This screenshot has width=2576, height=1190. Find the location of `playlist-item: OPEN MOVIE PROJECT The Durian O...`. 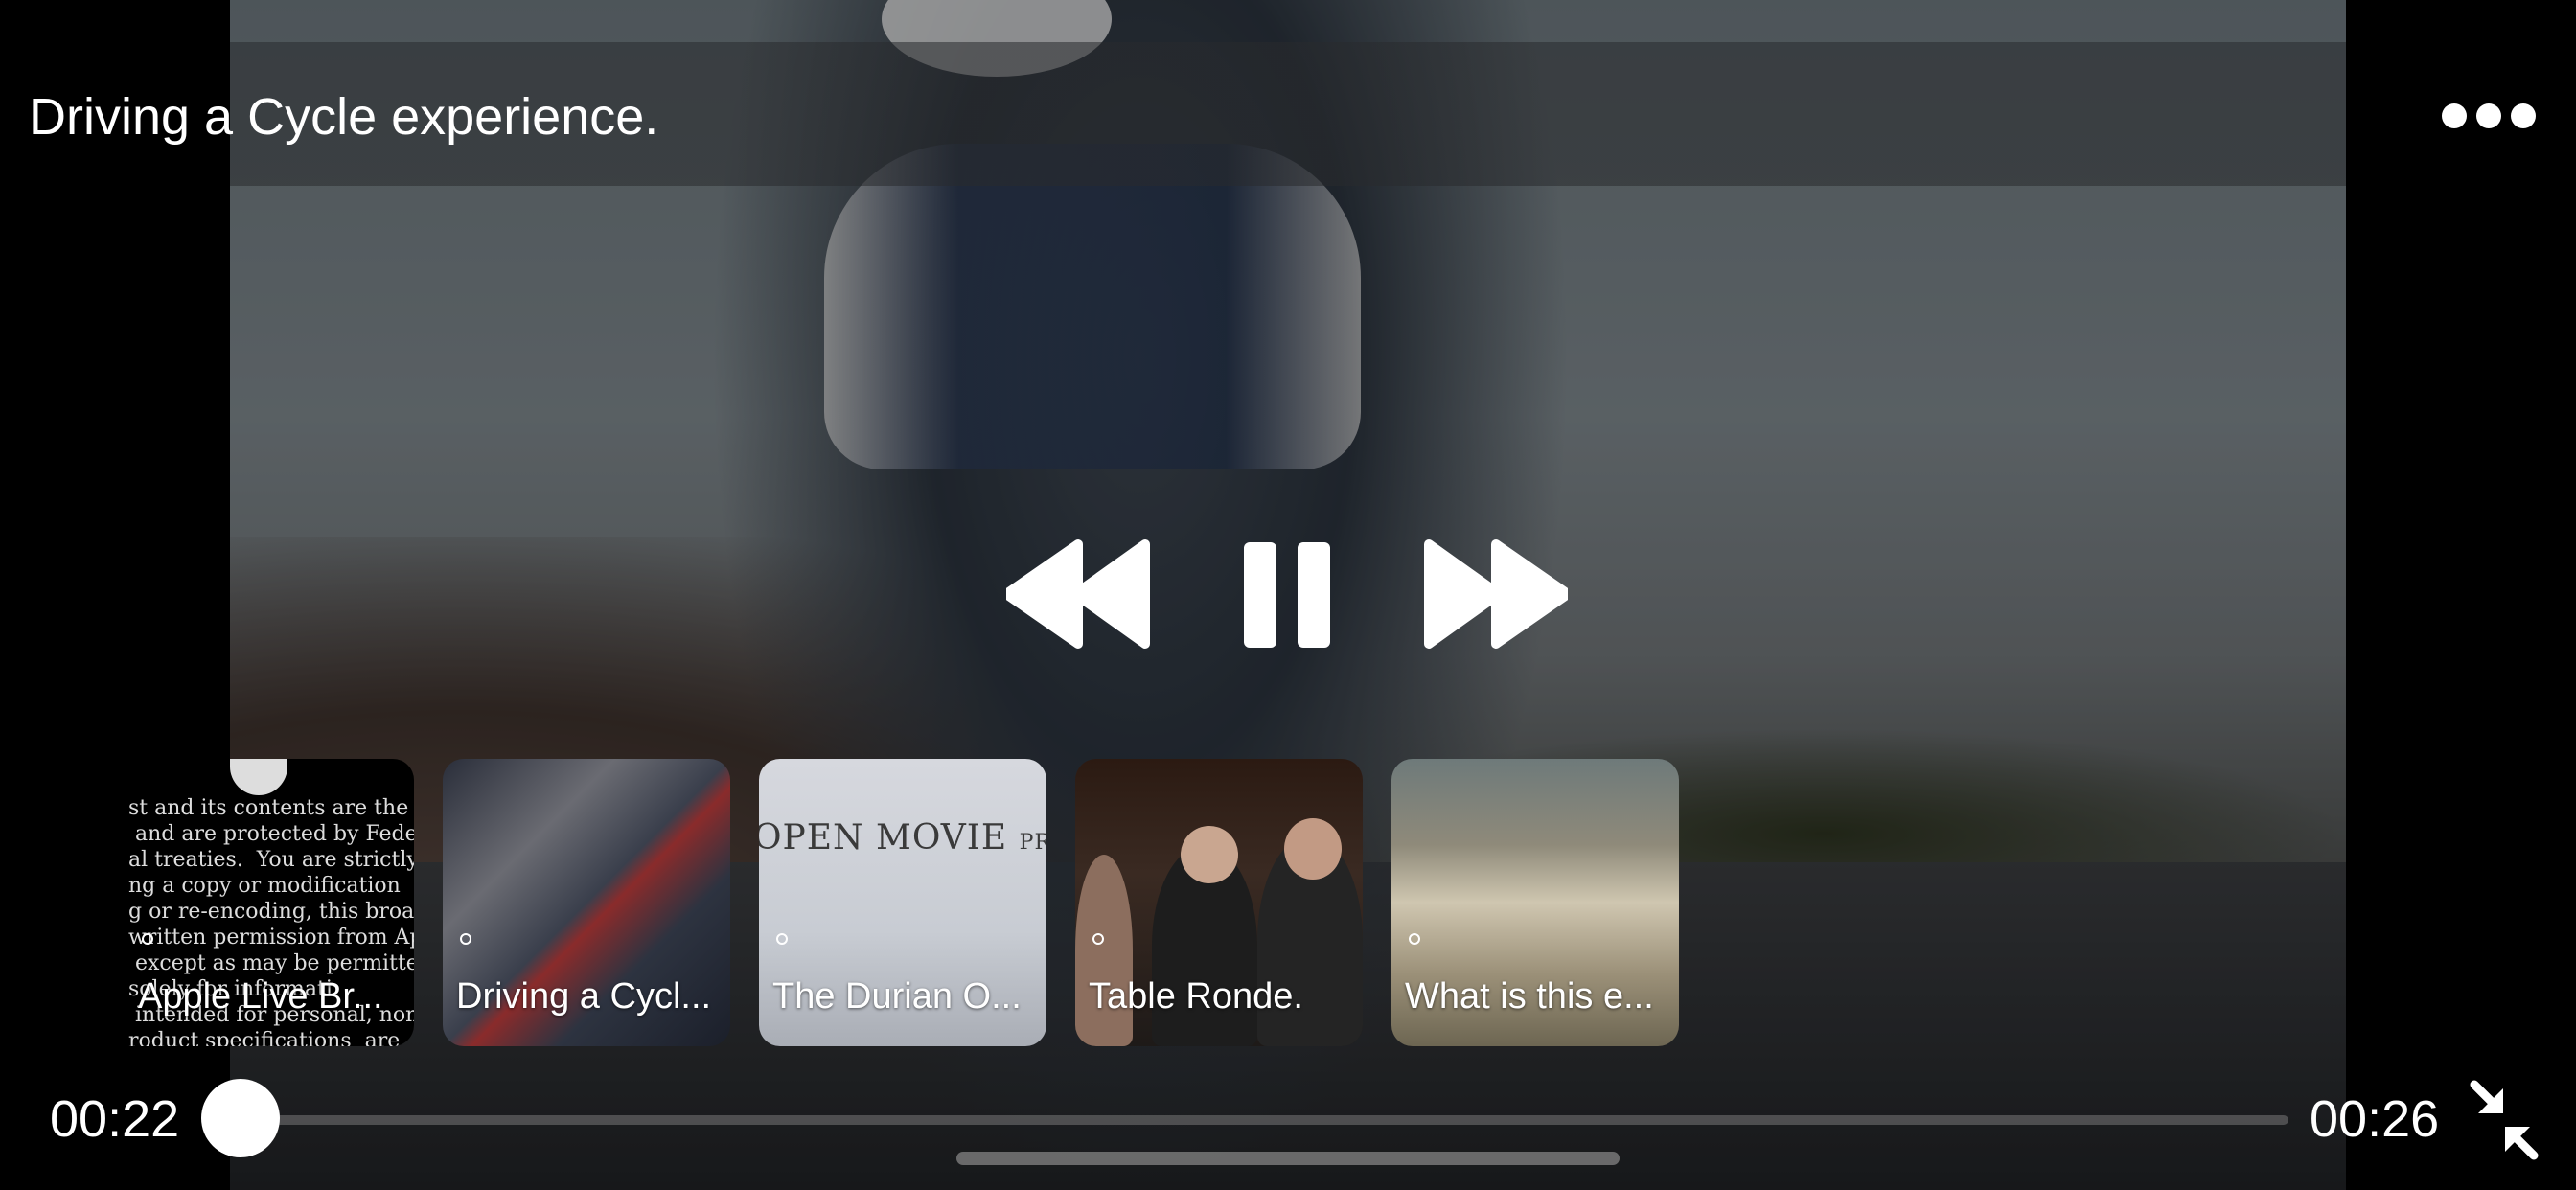

playlist-item: OPEN MOVIE PROJECT The Durian O... is located at coordinates (902, 903).